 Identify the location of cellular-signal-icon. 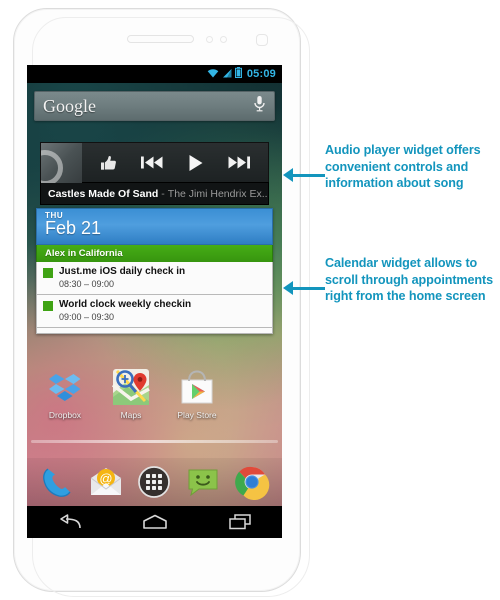
(227, 74).